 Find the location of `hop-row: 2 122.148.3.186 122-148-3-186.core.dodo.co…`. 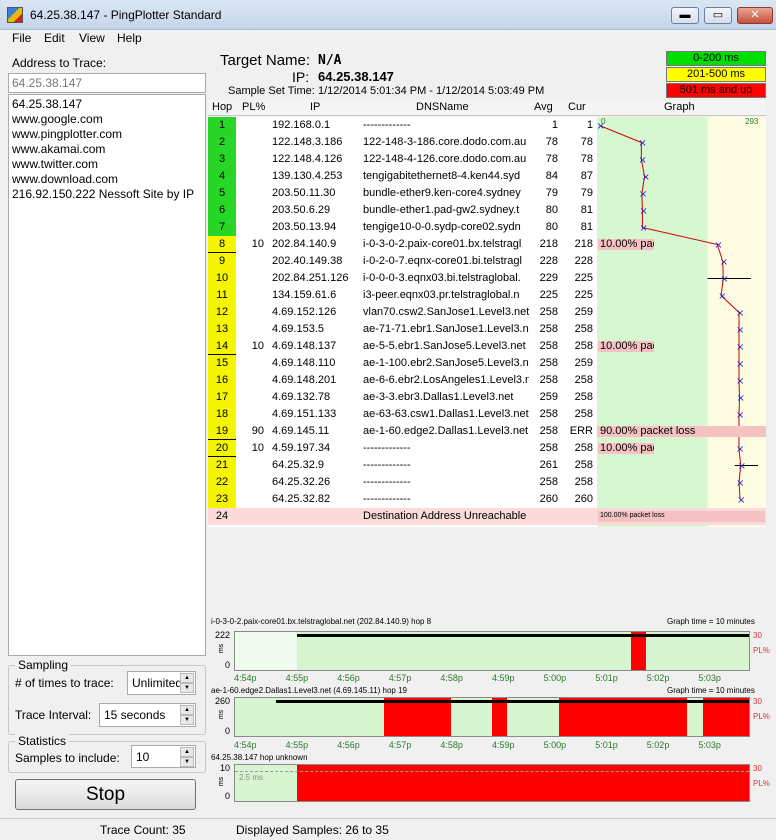

hop-row: 2 122.148.3.186 122-148-3-186.core.dodo.co… is located at coordinates (487, 142).